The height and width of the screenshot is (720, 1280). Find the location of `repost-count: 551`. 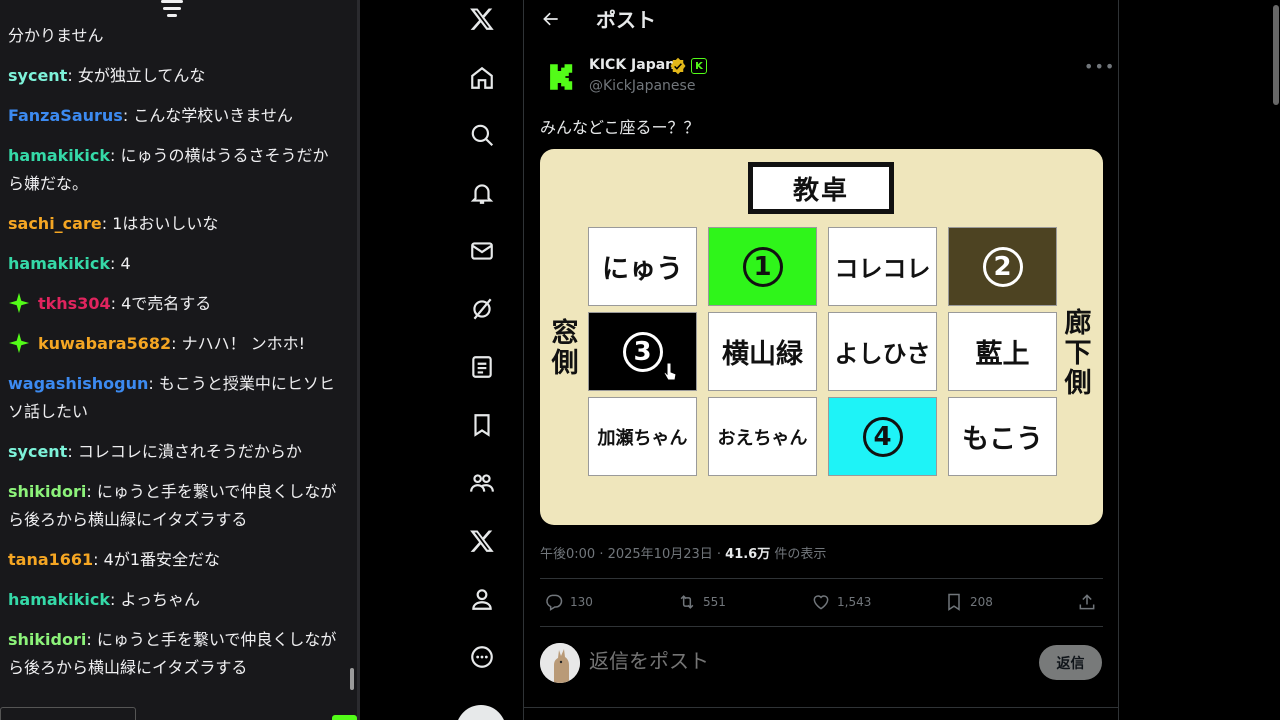

repost-count: 551 is located at coordinates (714, 602).